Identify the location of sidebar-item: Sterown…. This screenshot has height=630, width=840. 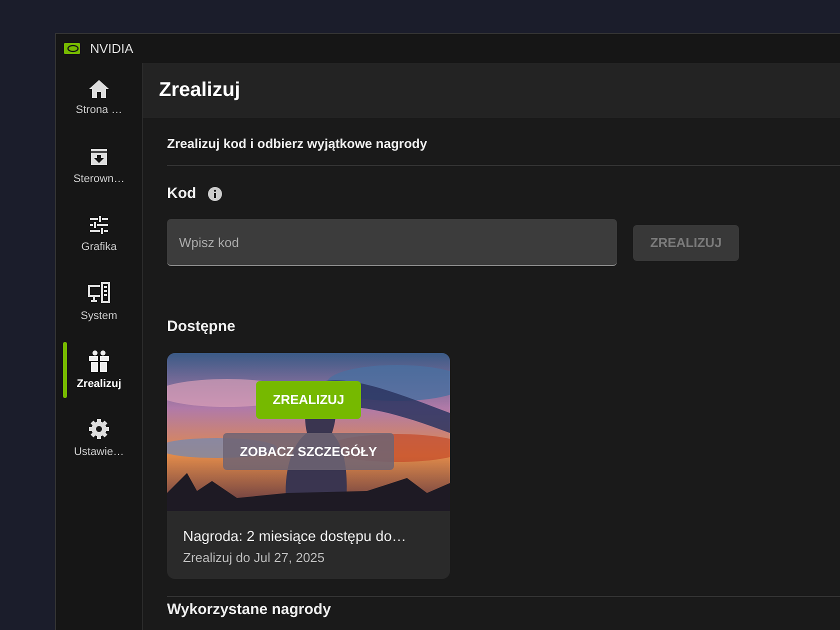
(99, 166).